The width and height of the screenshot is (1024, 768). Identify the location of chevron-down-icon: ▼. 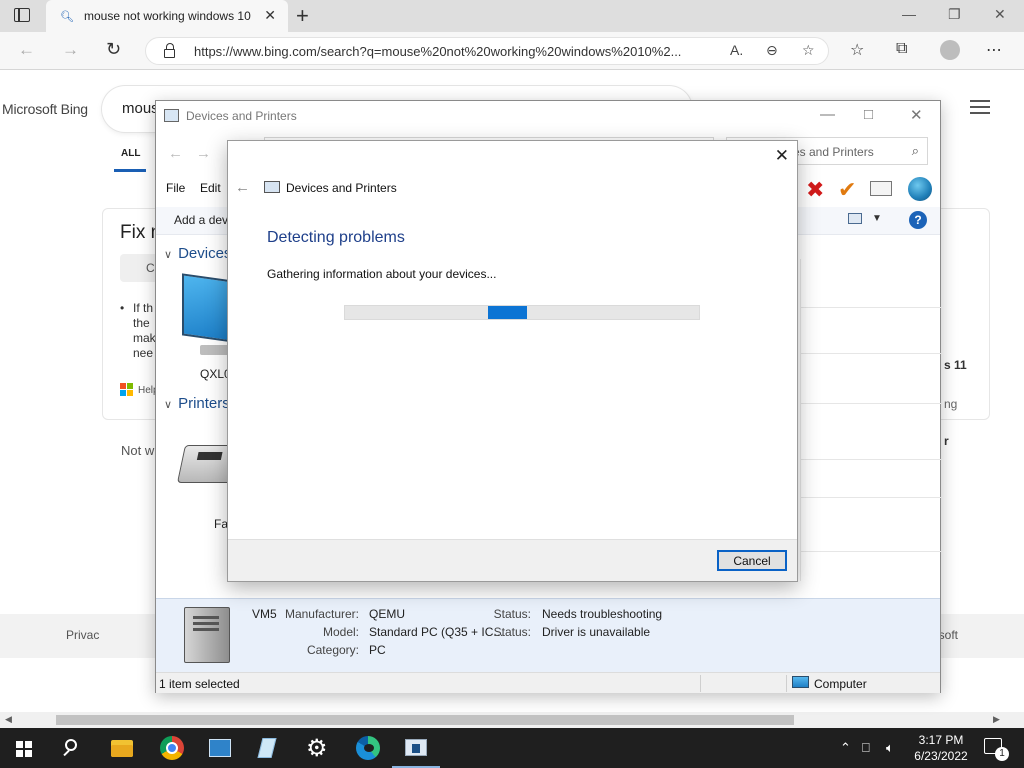
(877, 218).